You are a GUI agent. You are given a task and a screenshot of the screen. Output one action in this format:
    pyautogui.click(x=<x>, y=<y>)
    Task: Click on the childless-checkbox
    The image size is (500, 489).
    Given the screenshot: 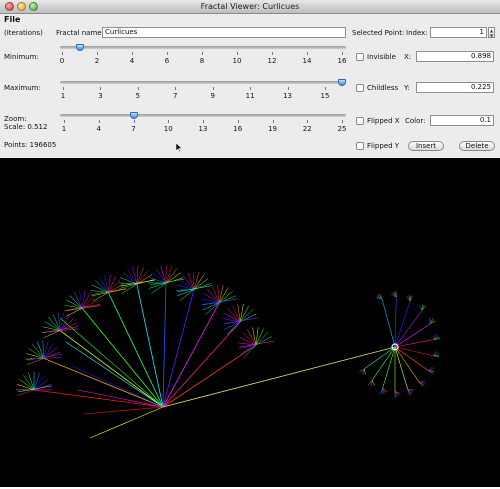 What is the action you would take?
    pyautogui.click(x=360, y=88)
    